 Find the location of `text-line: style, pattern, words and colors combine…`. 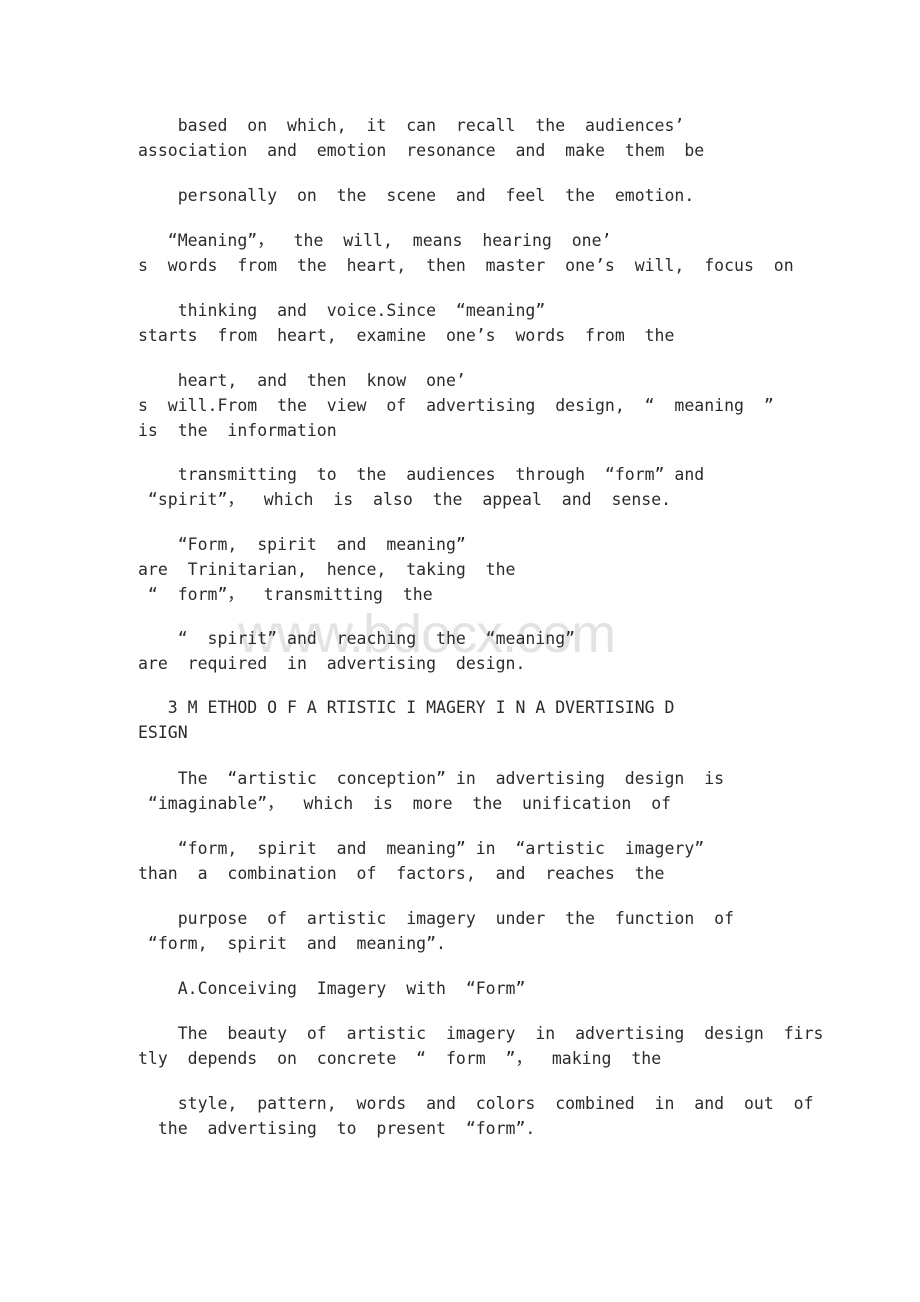

text-line: style, pattern, words and colors combine… is located at coordinates (476, 1103).